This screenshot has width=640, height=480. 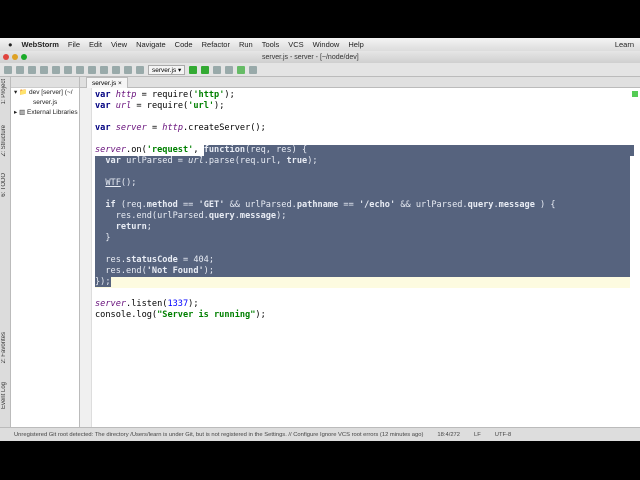 What do you see at coordinates (4, 347) in the screenshot?
I see `tab-favorites: 2: Favorites` at bounding box center [4, 347].